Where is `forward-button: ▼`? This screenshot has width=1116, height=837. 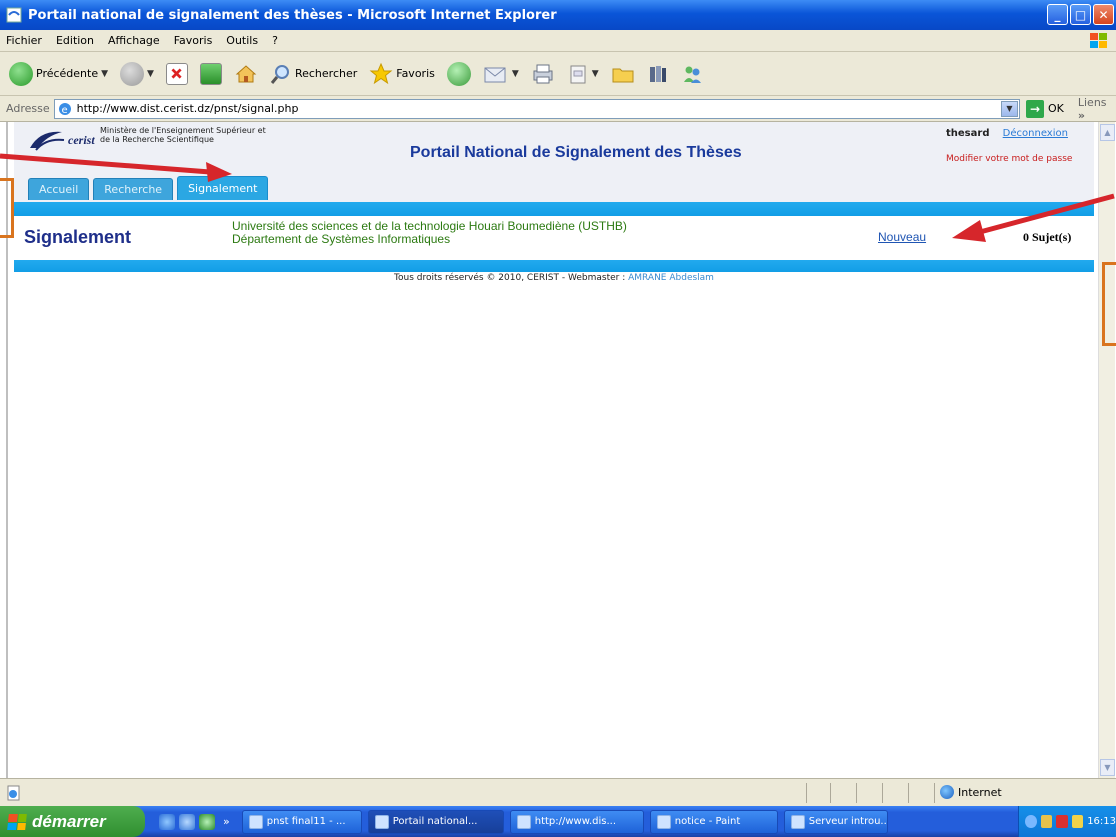 forward-button: ▼ is located at coordinates (137, 74).